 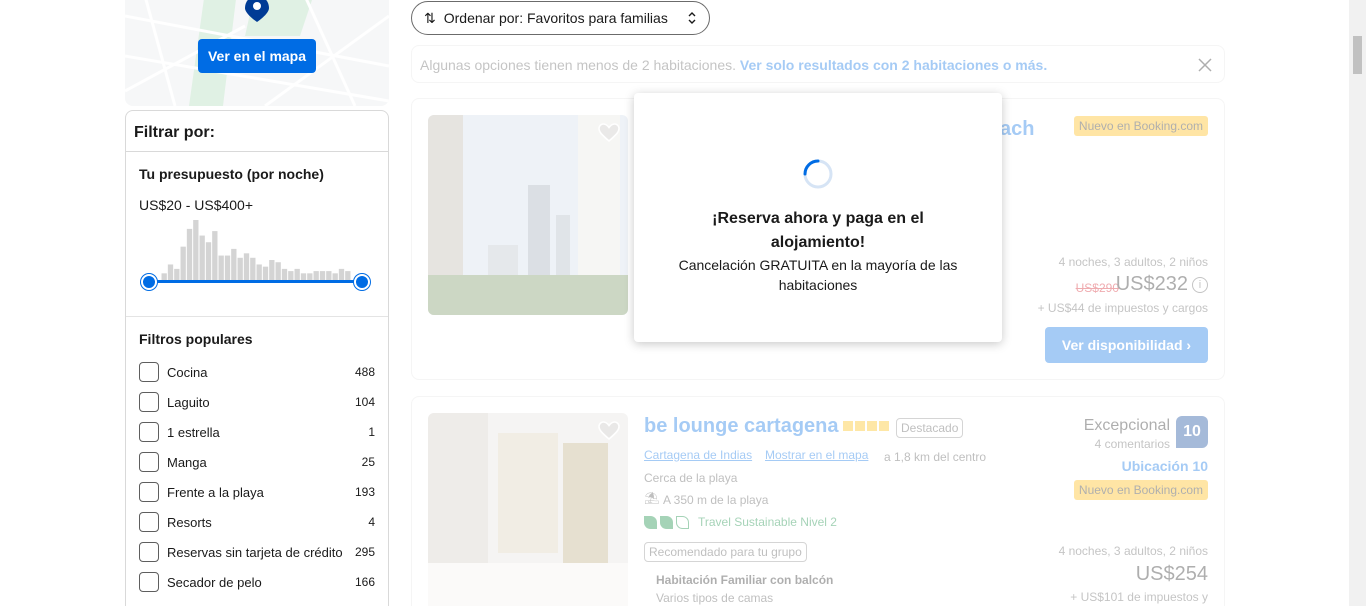 I want to click on filter-option: Frente a la playa 193, so click(x=257, y=492).